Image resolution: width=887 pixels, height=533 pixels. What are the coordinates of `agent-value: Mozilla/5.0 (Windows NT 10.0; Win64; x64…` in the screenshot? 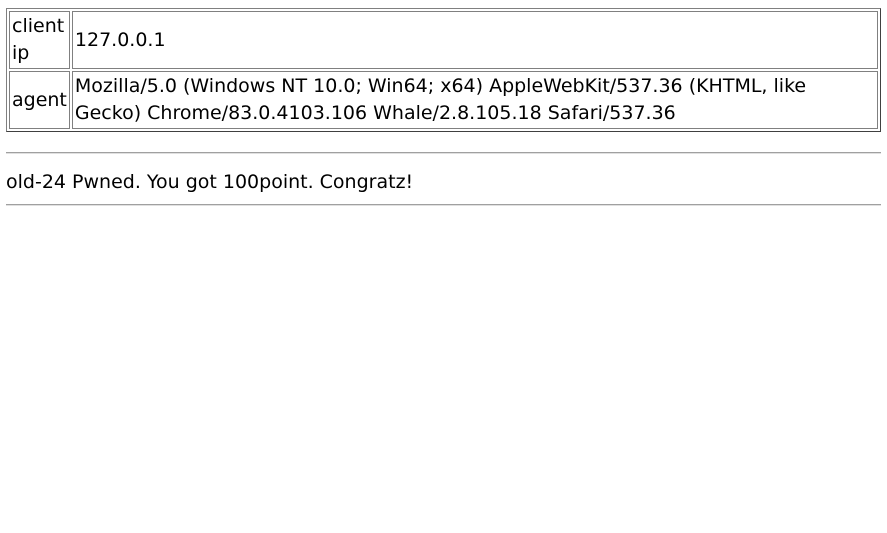 It's located at (474, 100).